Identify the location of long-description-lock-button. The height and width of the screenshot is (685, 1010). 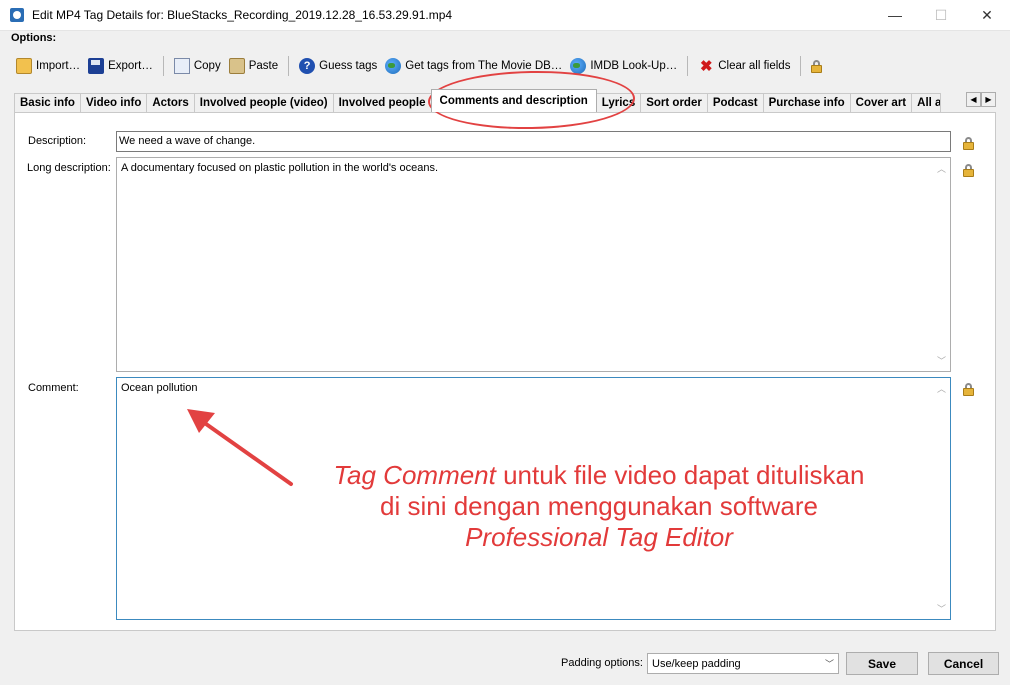
(969, 172).